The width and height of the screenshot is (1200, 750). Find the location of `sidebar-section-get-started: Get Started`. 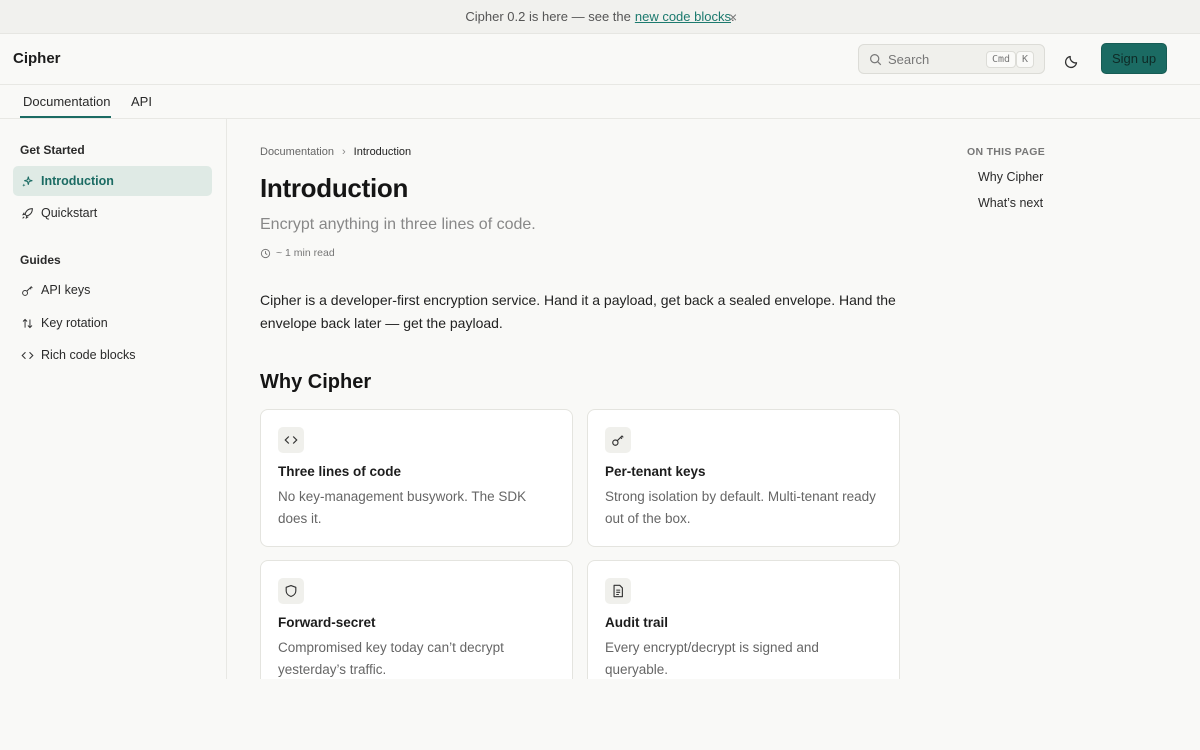

sidebar-section-get-started: Get Started is located at coordinates (52, 150).